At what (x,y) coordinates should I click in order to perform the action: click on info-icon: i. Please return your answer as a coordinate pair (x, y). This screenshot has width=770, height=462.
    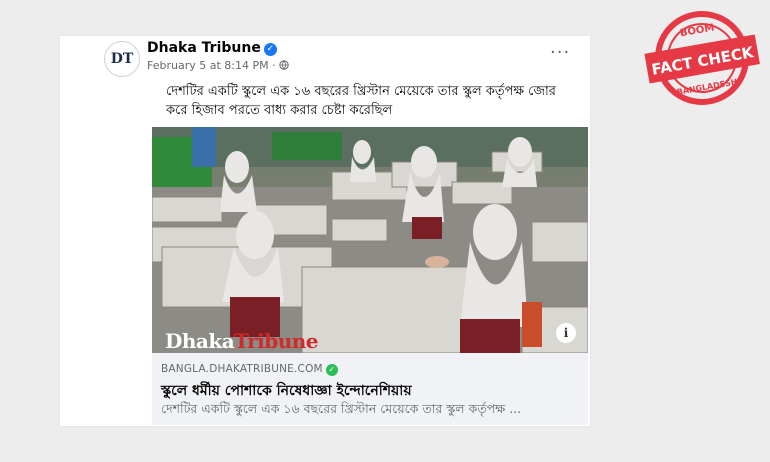
    Looking at the image, I should click on (566, 333).